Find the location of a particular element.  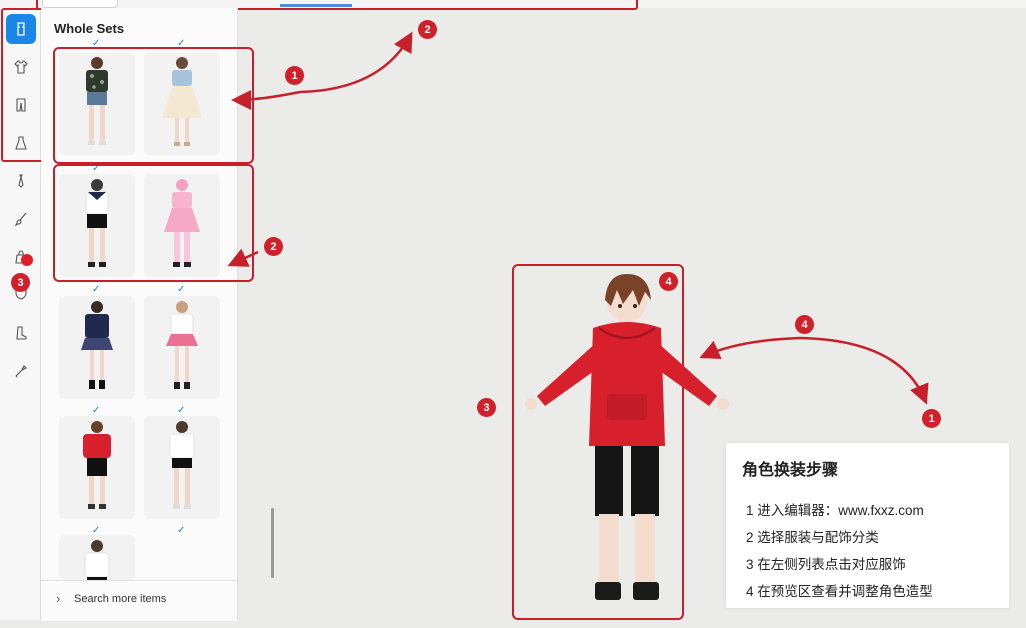

notification-dot is located at coordinates (27, 260).